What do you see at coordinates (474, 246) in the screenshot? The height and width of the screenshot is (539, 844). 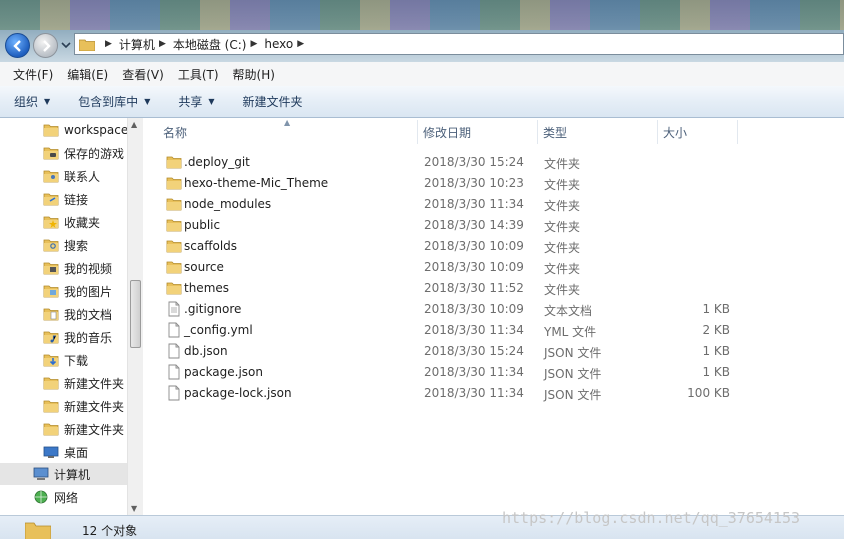 I see `file-date: 2018/3/30 10:09` at bounding box center [474, 246].